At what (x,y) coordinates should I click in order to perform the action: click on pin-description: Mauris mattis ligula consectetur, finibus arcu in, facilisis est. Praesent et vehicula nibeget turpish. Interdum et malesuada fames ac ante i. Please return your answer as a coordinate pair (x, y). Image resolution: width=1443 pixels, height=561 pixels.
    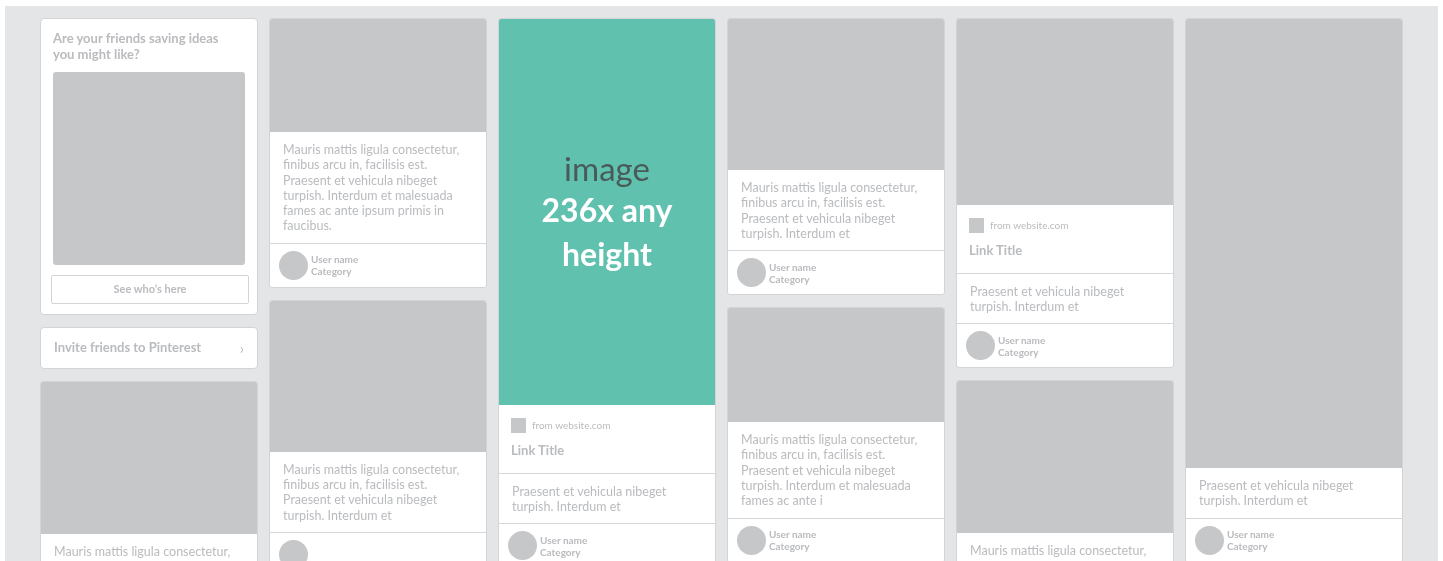
    Looking at the image, I should click on (829, 471).